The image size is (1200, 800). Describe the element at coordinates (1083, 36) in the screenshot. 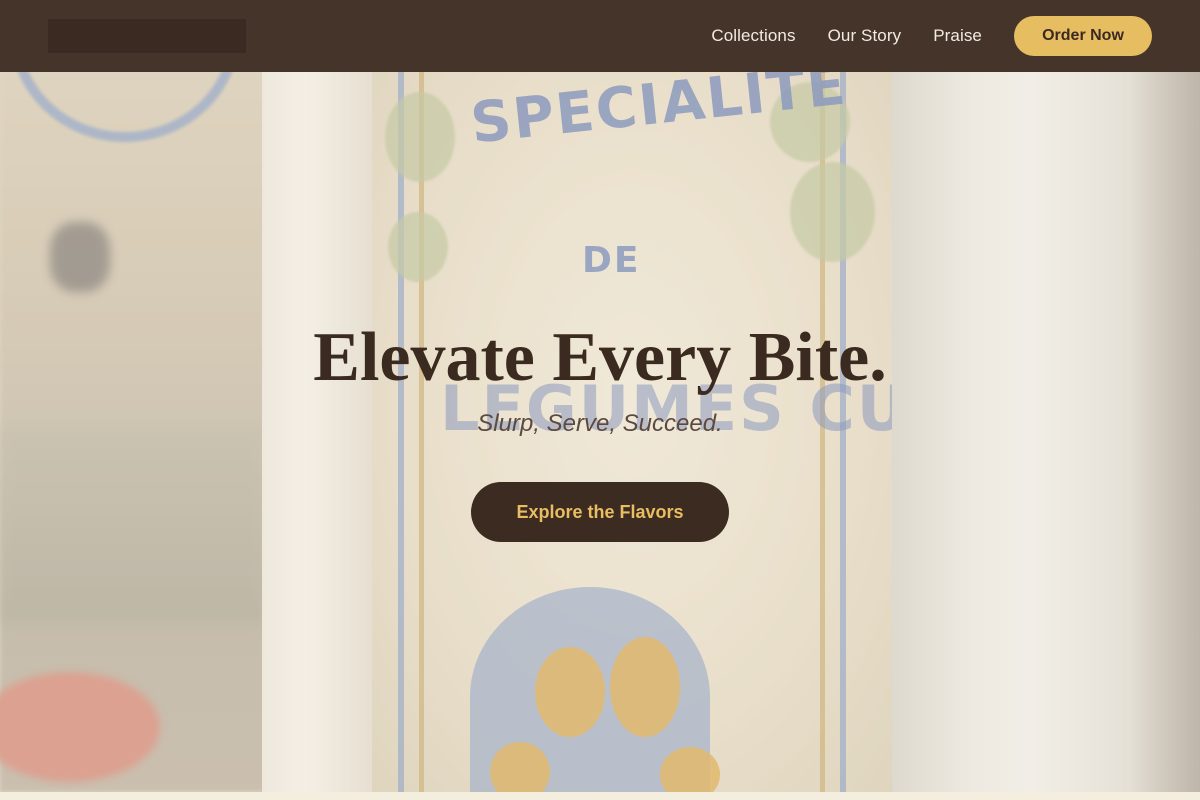

I see `order-now-button: Order Now` at that location.